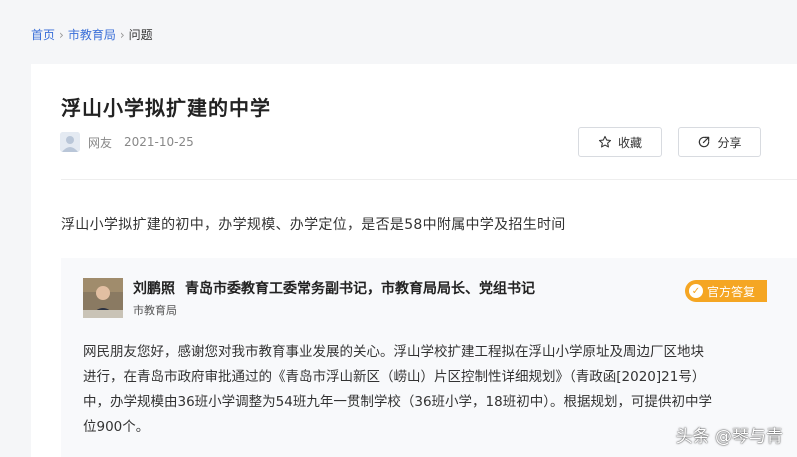 The width and height of the screenshot is (797, 457). What do you see at coordinates (729, 437) in the screenshot?
I see `watermark: 头条 @琴与青` at bounding box center [729, 437].